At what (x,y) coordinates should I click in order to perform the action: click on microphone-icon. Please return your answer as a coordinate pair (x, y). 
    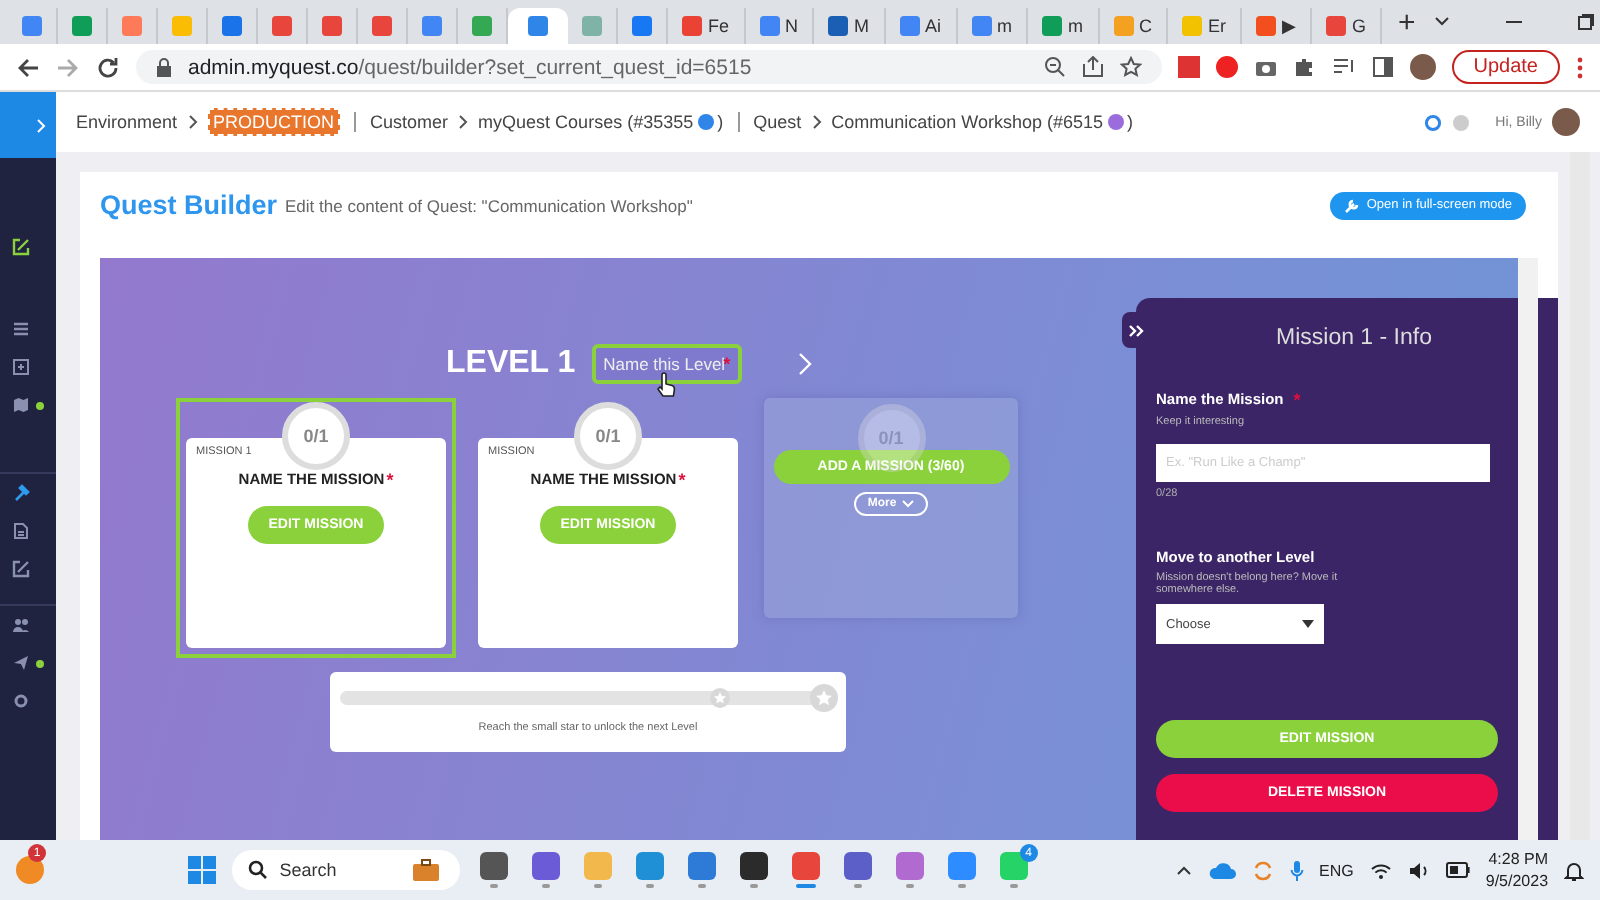
    Looking at the image, I should click on (1296, 870).